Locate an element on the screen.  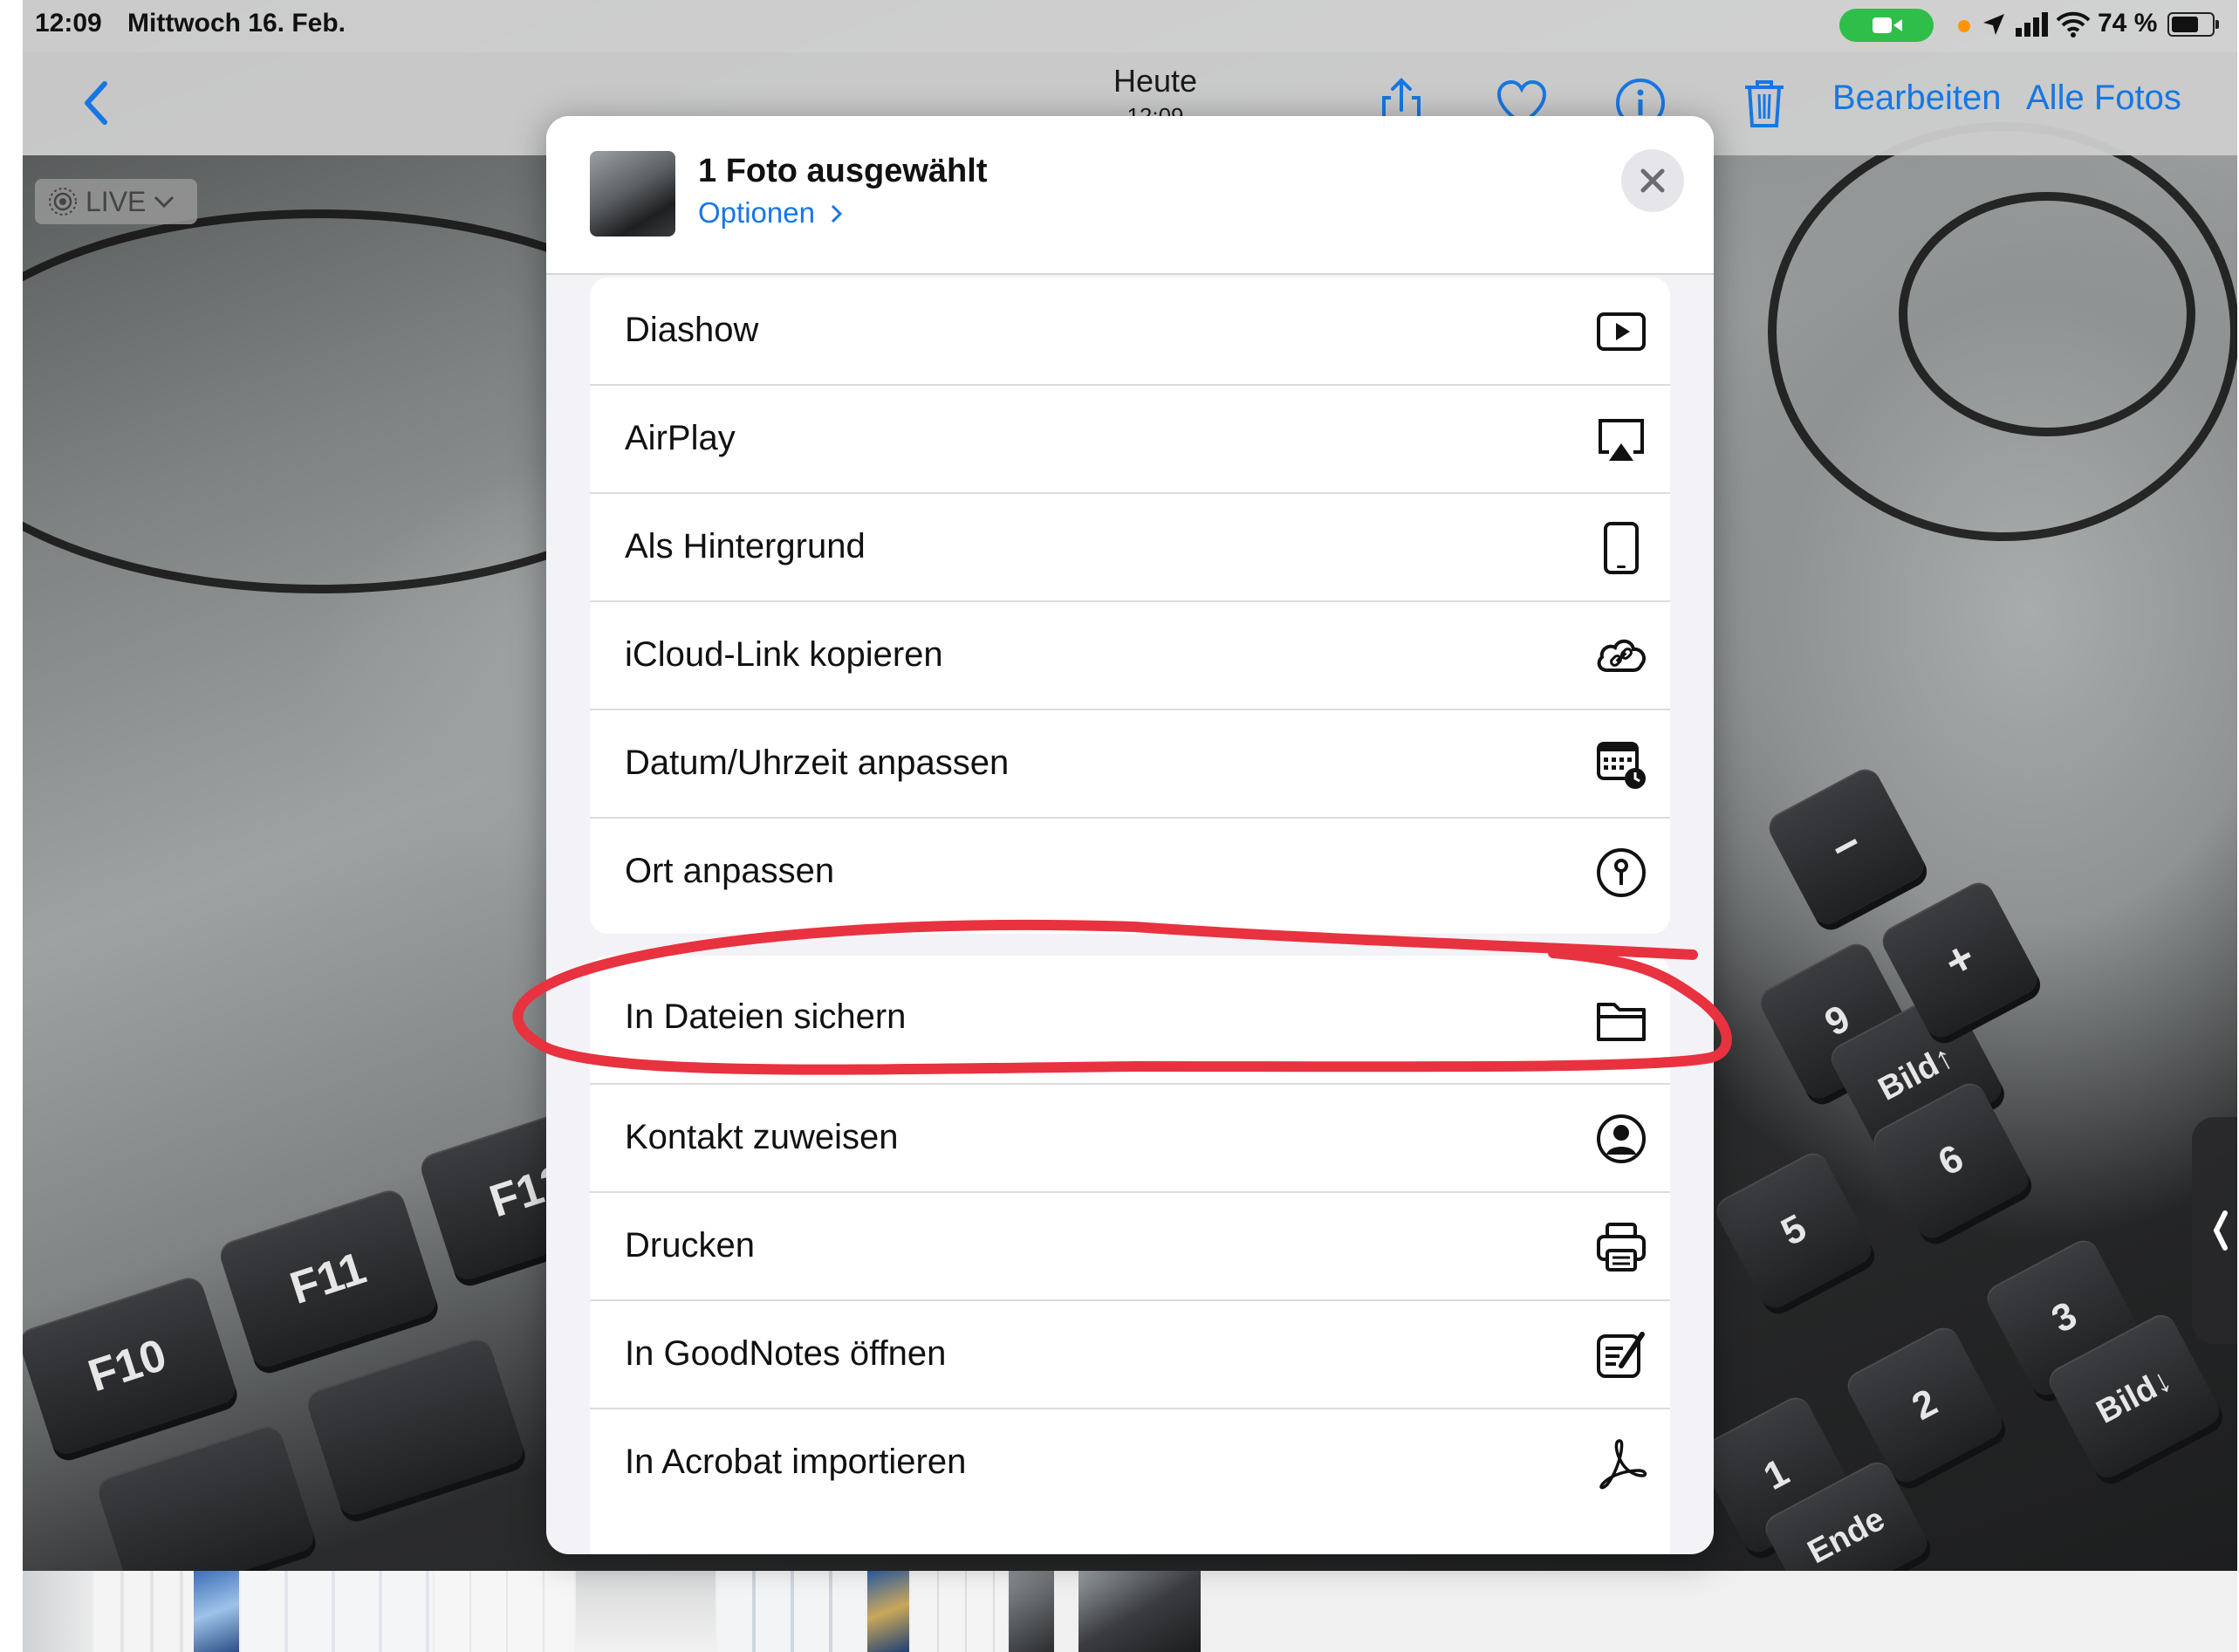
keyboard-key: 5 is located at coordinates (1794, 1230).